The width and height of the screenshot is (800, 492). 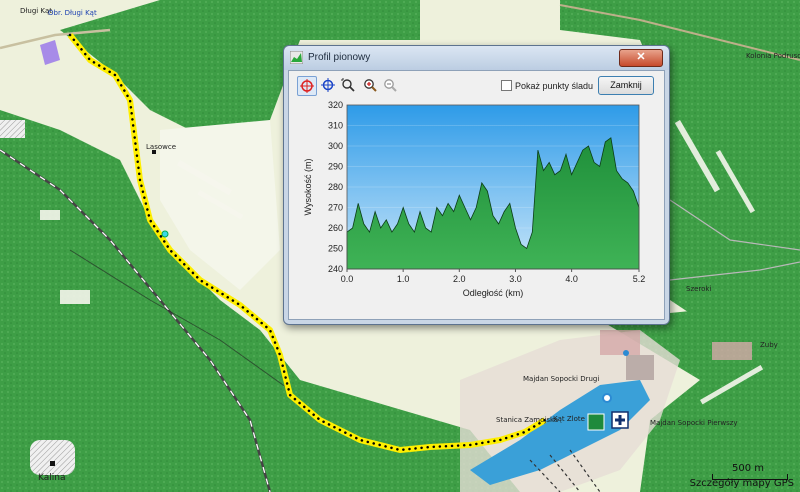 I want to click on show-points-checkbox, so click(x=506, y=85).